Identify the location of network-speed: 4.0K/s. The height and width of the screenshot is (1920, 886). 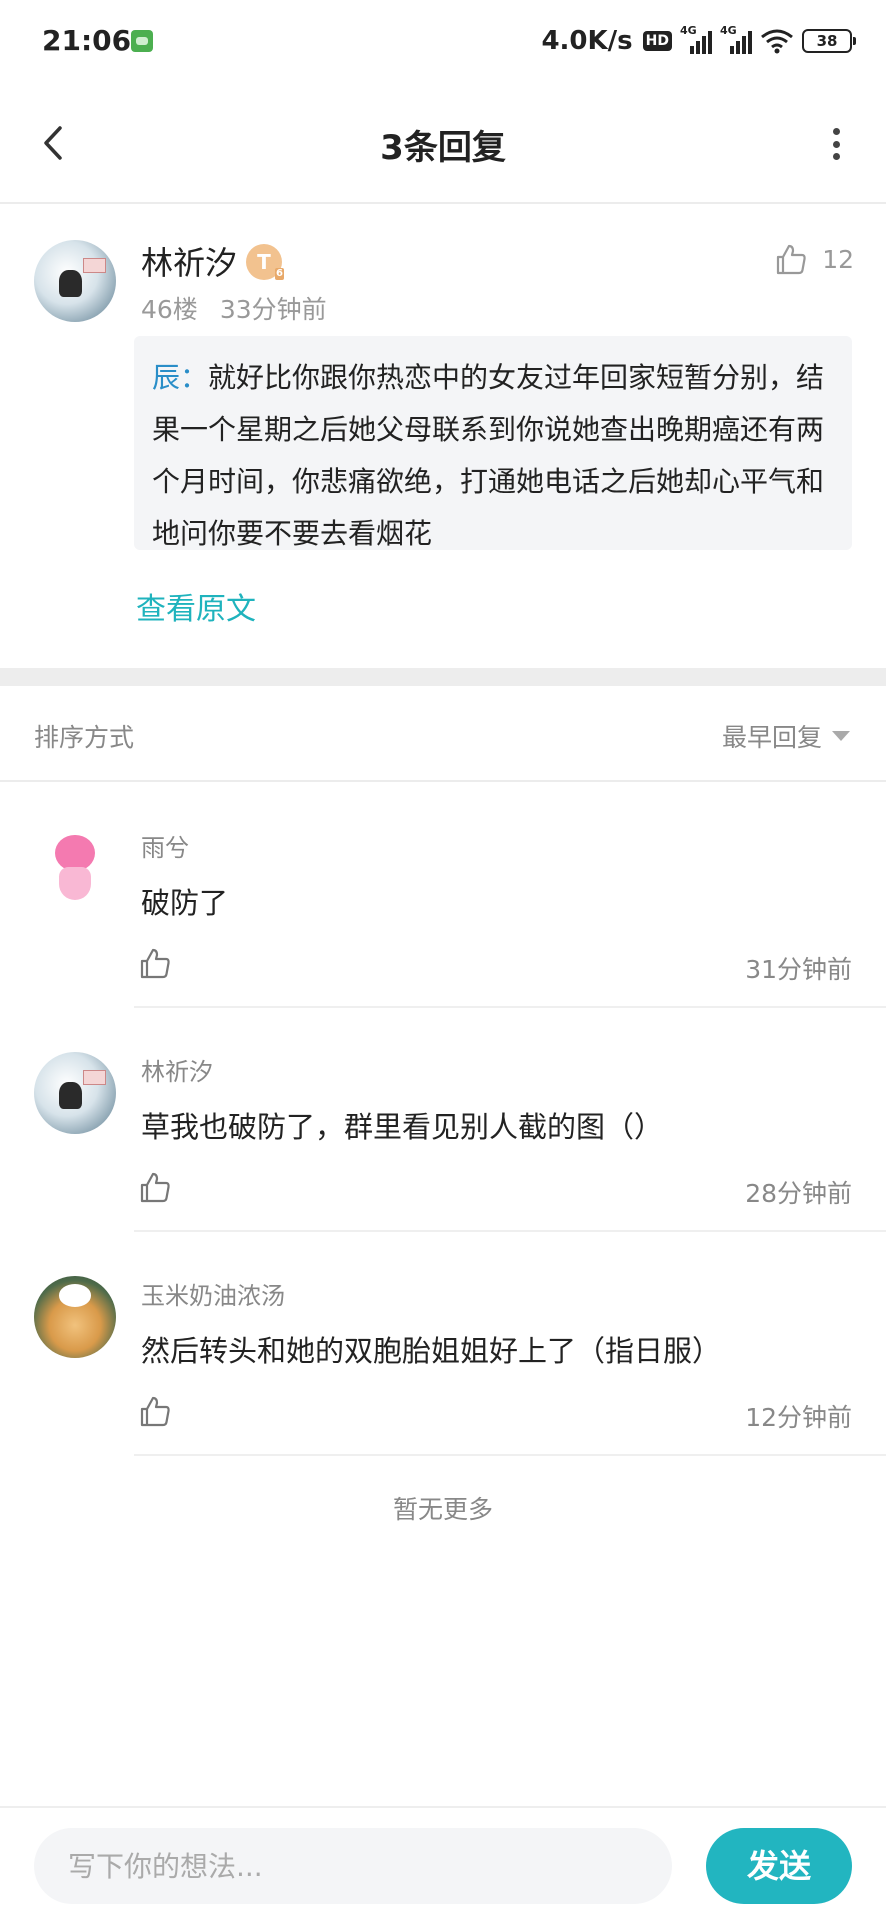
(587, 41).